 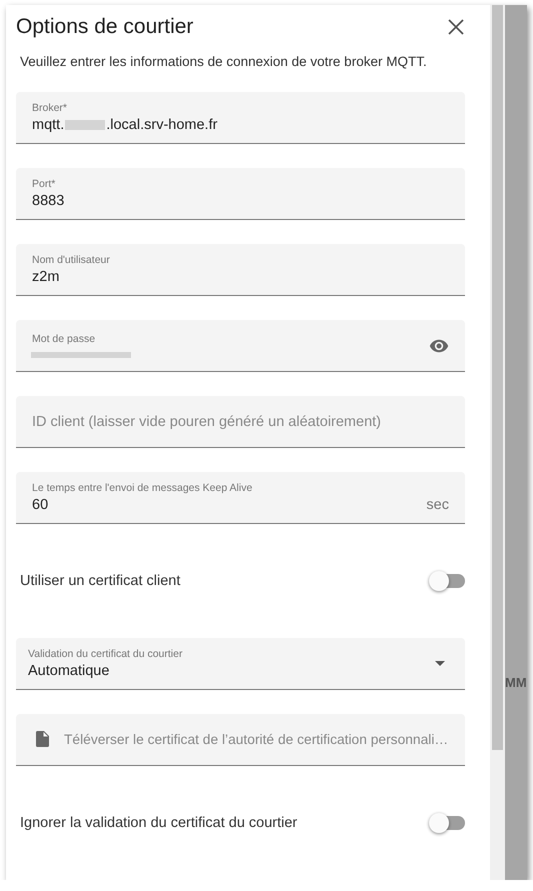 I want to click on background-text: MM, so click(x=516, y=682).